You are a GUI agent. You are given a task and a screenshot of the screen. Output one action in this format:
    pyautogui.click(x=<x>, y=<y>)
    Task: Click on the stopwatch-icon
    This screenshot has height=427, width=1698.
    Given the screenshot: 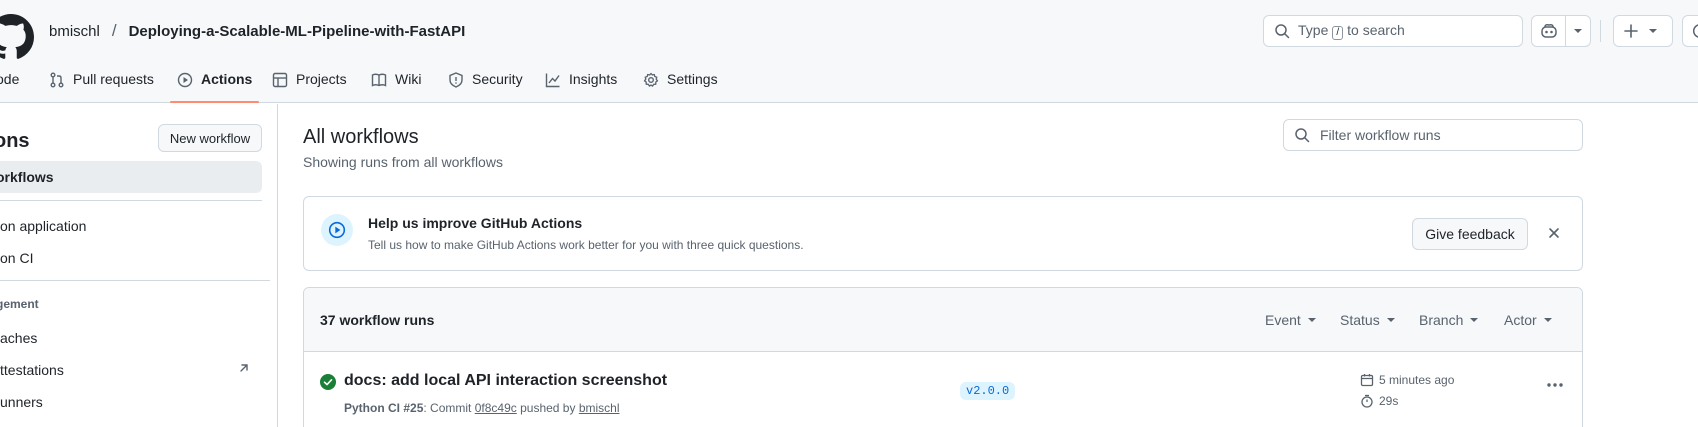 What is the action you would take?
    pyautogui.click(x=1367, y=401)
    